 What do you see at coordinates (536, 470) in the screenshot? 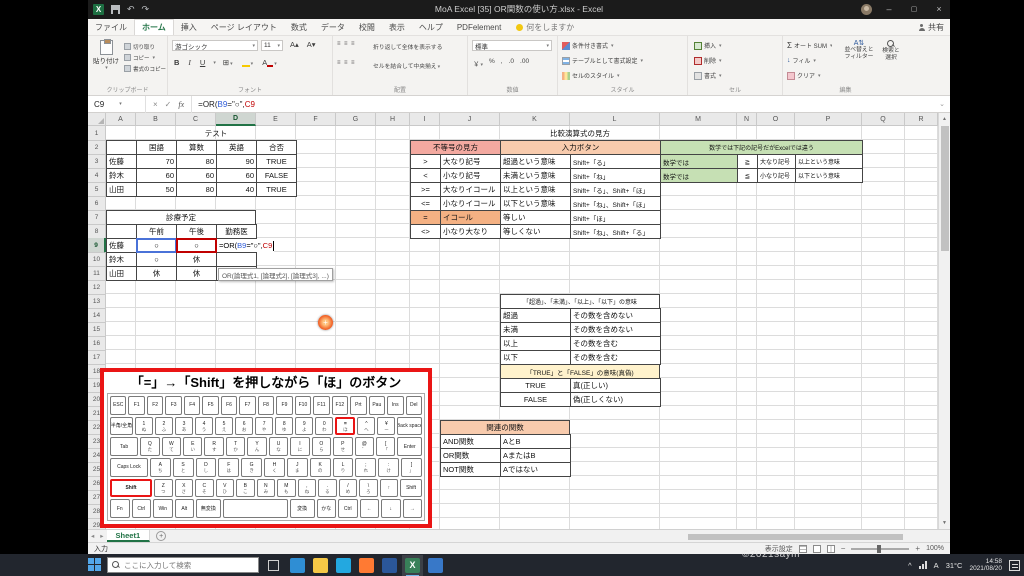
I see `cell: Aではない` at bounding box center [536, 470].